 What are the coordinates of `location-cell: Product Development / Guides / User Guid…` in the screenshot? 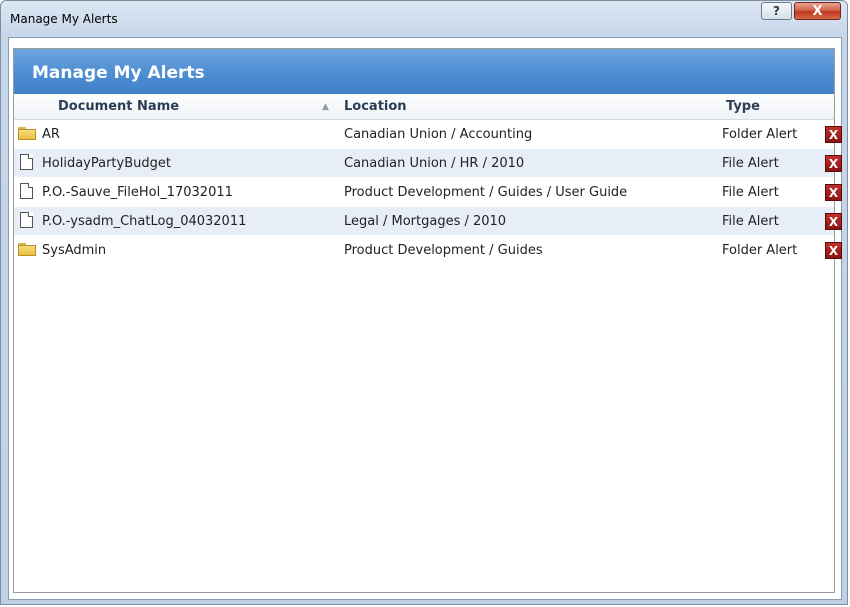 It's located at (486, 192).